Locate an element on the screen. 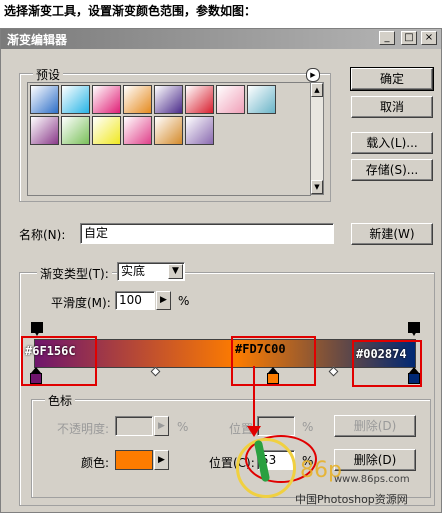 This screenshot has width=442, height=513. opacity-location-percent: % is located at coordinates (308, 427).